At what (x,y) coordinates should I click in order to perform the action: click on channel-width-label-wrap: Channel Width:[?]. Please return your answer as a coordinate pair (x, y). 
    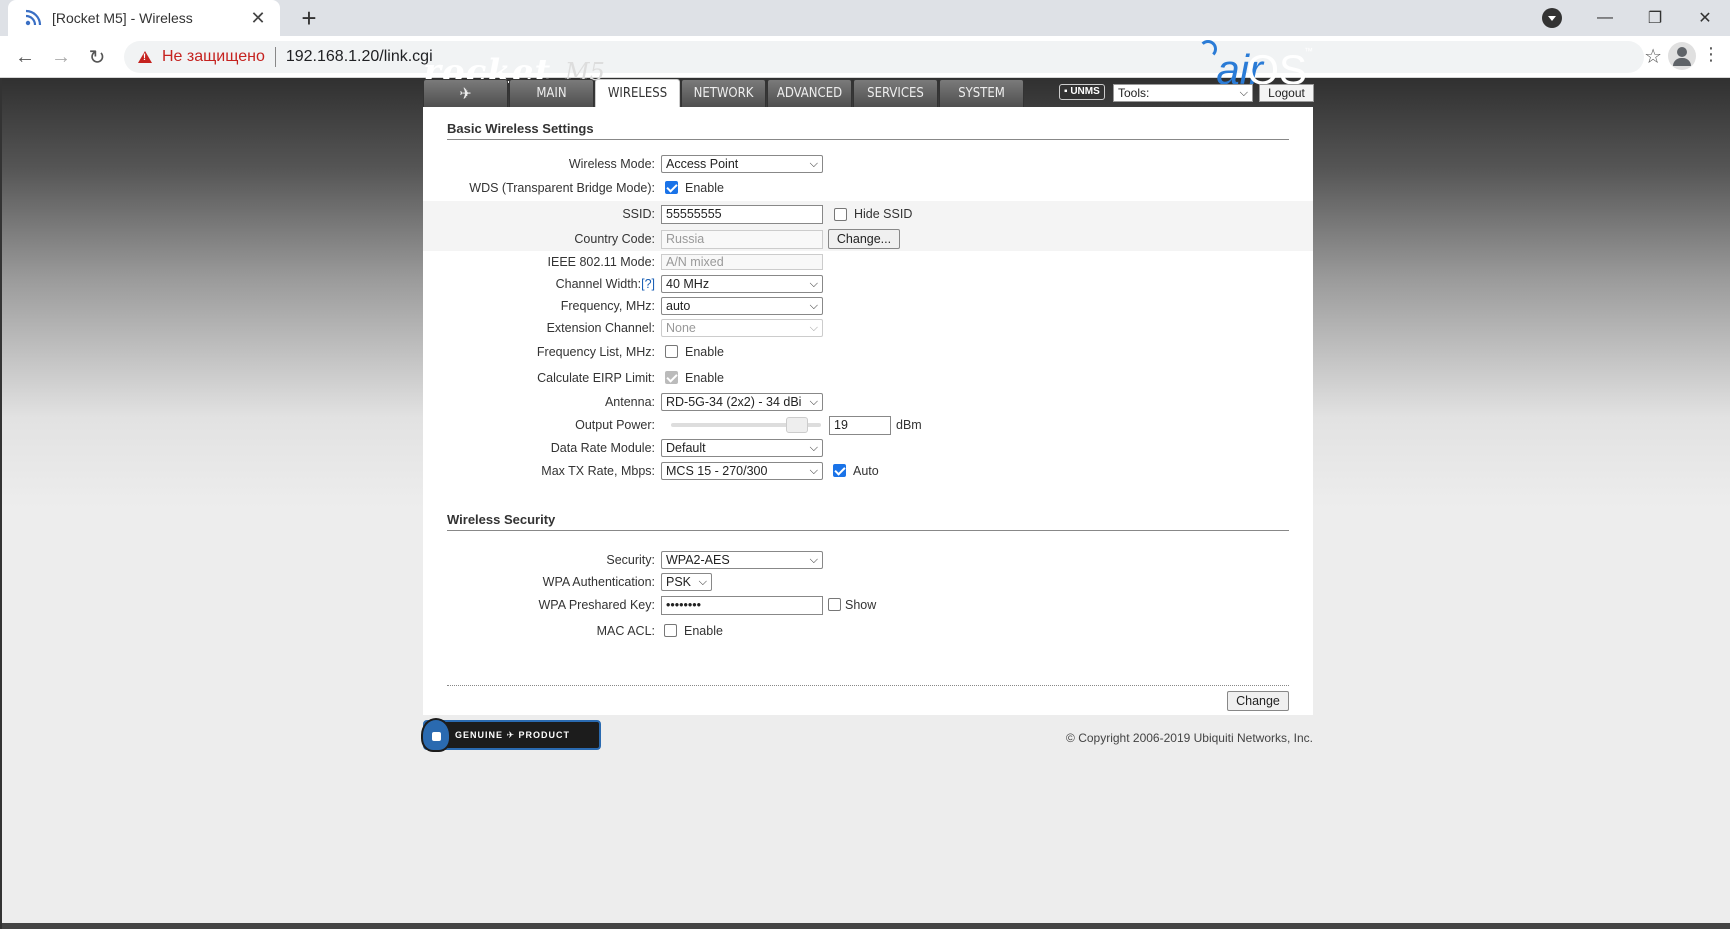
    Looking at the image, I should click on (605, 284).